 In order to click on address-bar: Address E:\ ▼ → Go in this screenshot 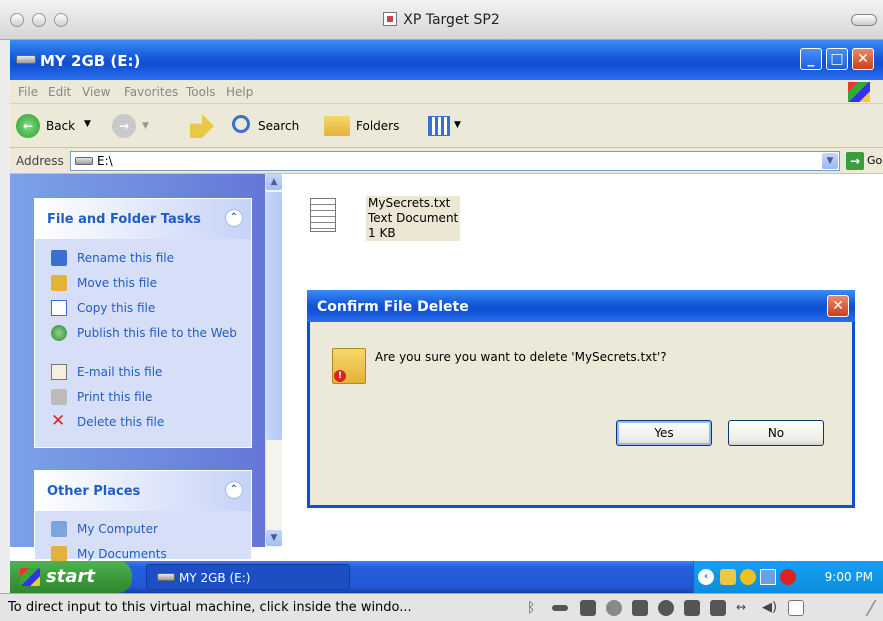, I will do `click(446, 161)`.